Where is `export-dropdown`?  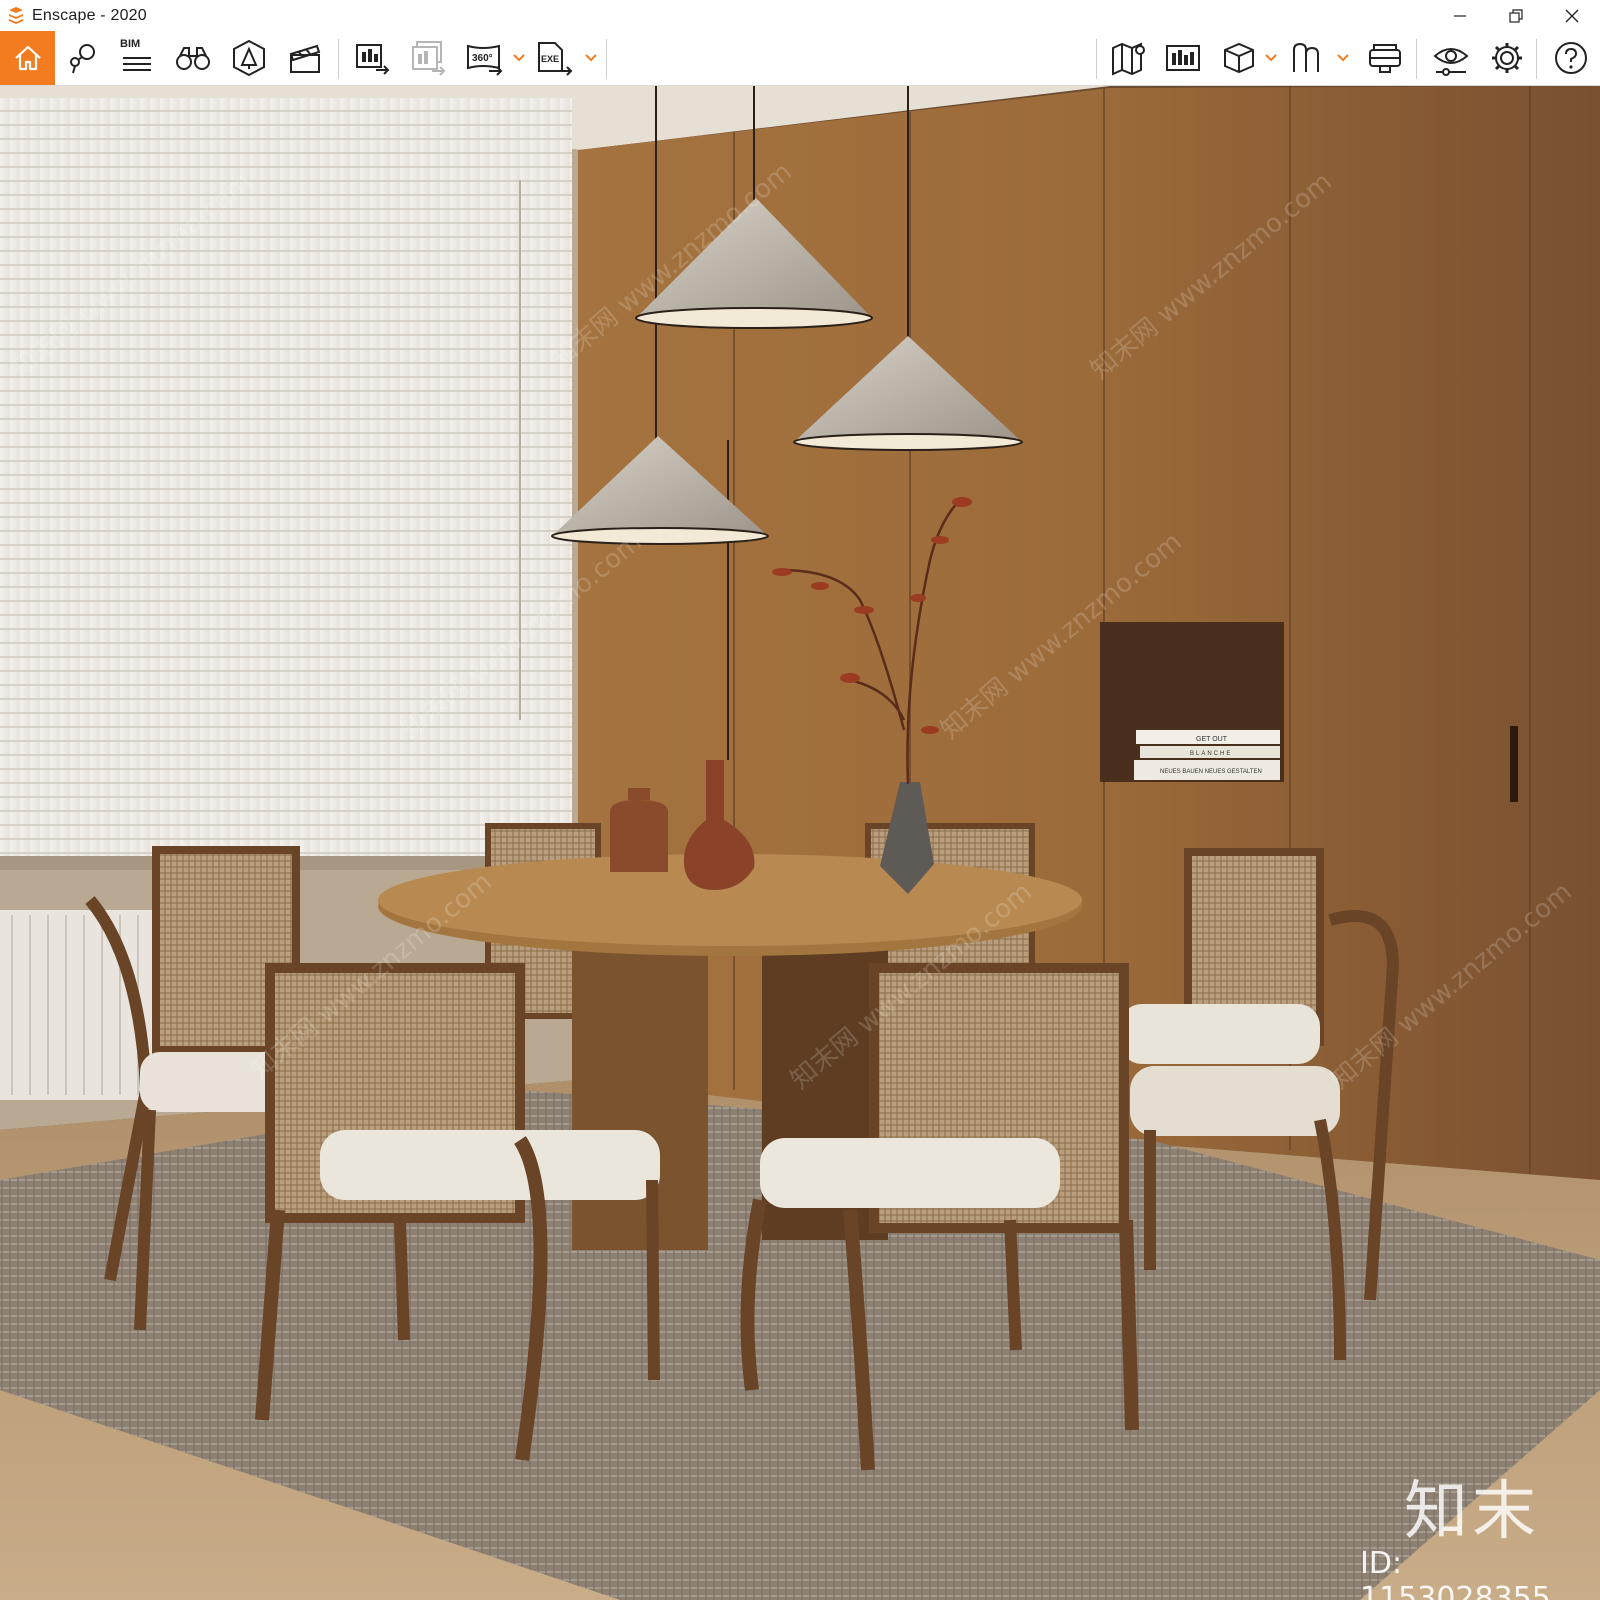
export-dropdown is located at coordinates (591, 58).